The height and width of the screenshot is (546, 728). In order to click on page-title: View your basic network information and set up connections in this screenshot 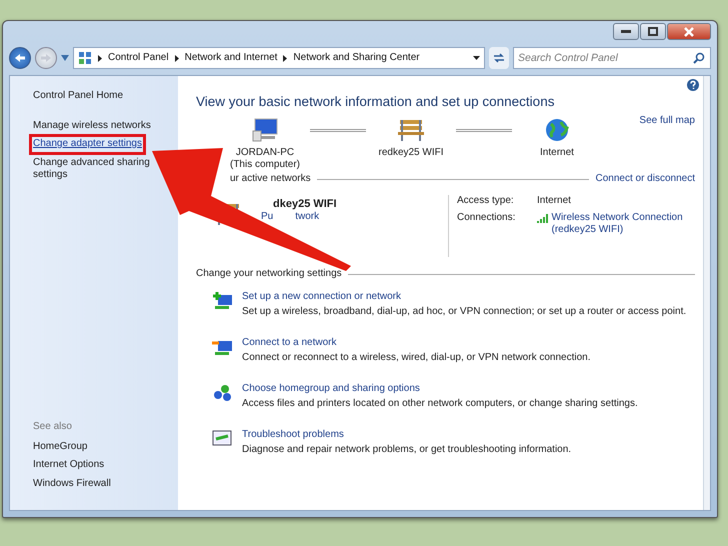, I will do `click(376, 102)`.